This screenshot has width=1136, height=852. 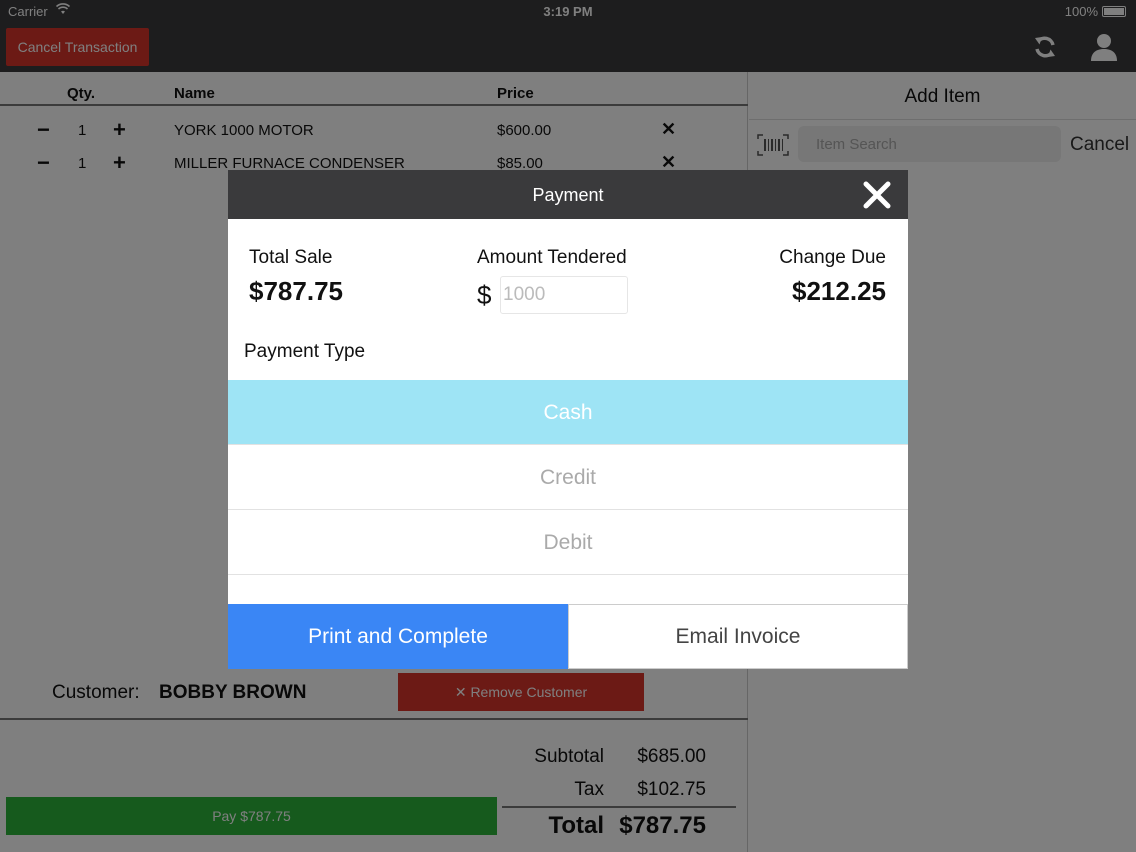 What do you see at coordinates (484, 295) in the screenshot?
I see `currency-symbol: $` at bounding box center [484, 295].